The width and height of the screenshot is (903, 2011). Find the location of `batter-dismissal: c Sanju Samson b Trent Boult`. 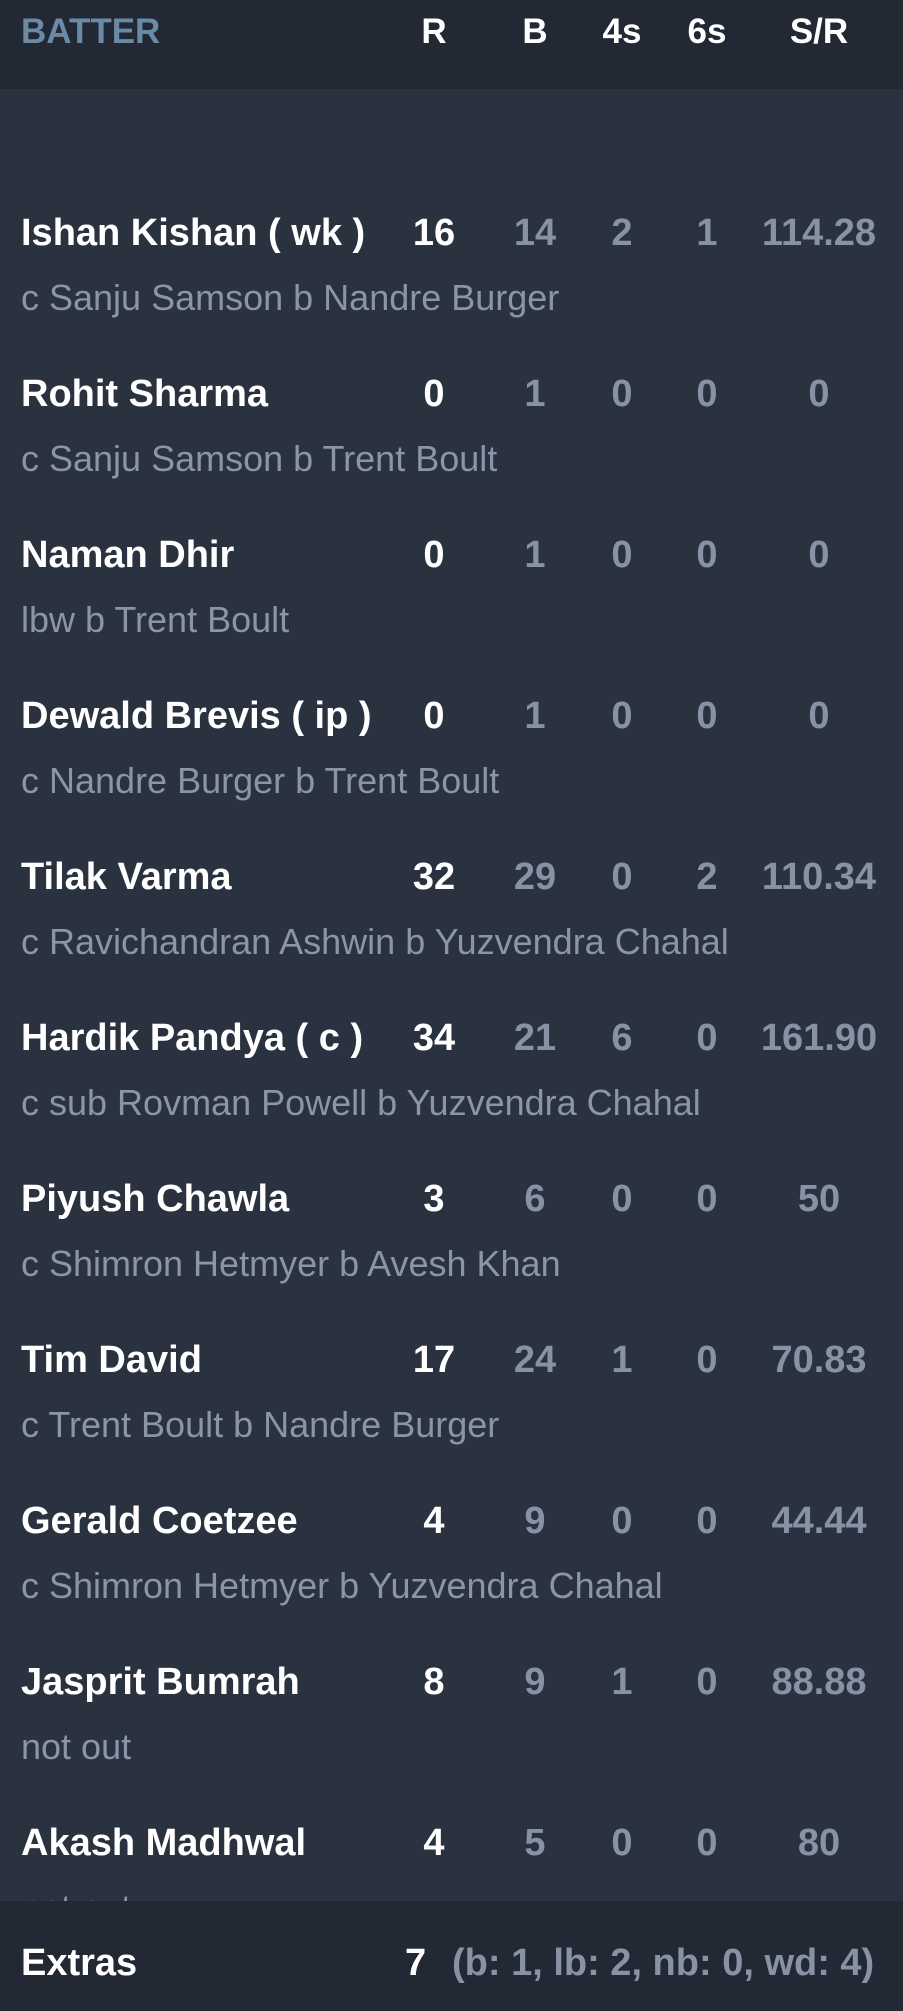

batter-dismissal: c Sanju Samson b Trent Boult is located at coordinates (259, 458).